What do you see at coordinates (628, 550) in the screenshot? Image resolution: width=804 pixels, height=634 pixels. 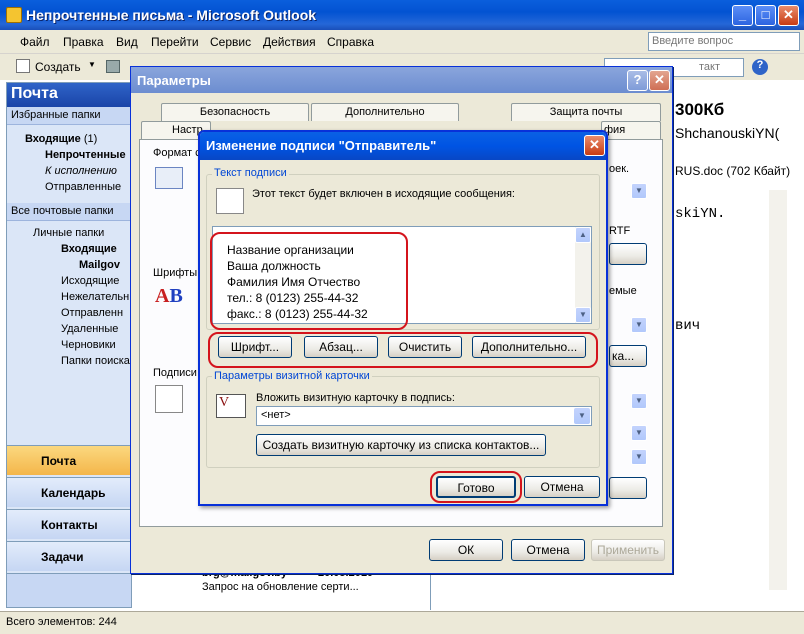 I see `params-apply-button: Применить` at bounding box center [628, 550].